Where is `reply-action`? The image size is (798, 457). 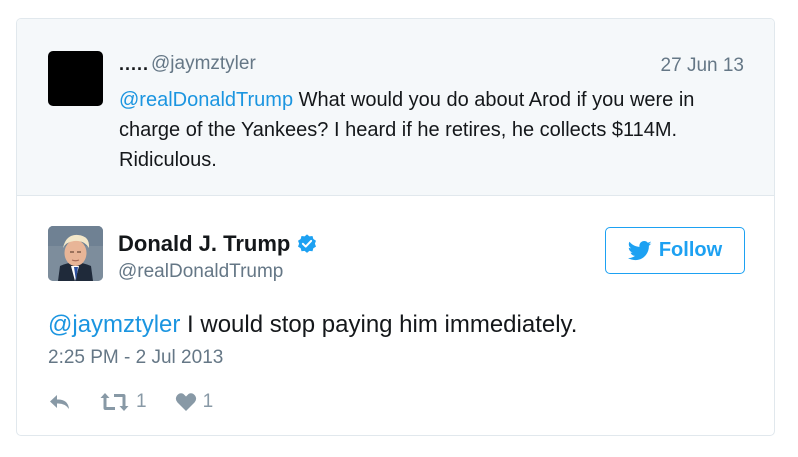 reply-action is located at coordinates (60, 402).